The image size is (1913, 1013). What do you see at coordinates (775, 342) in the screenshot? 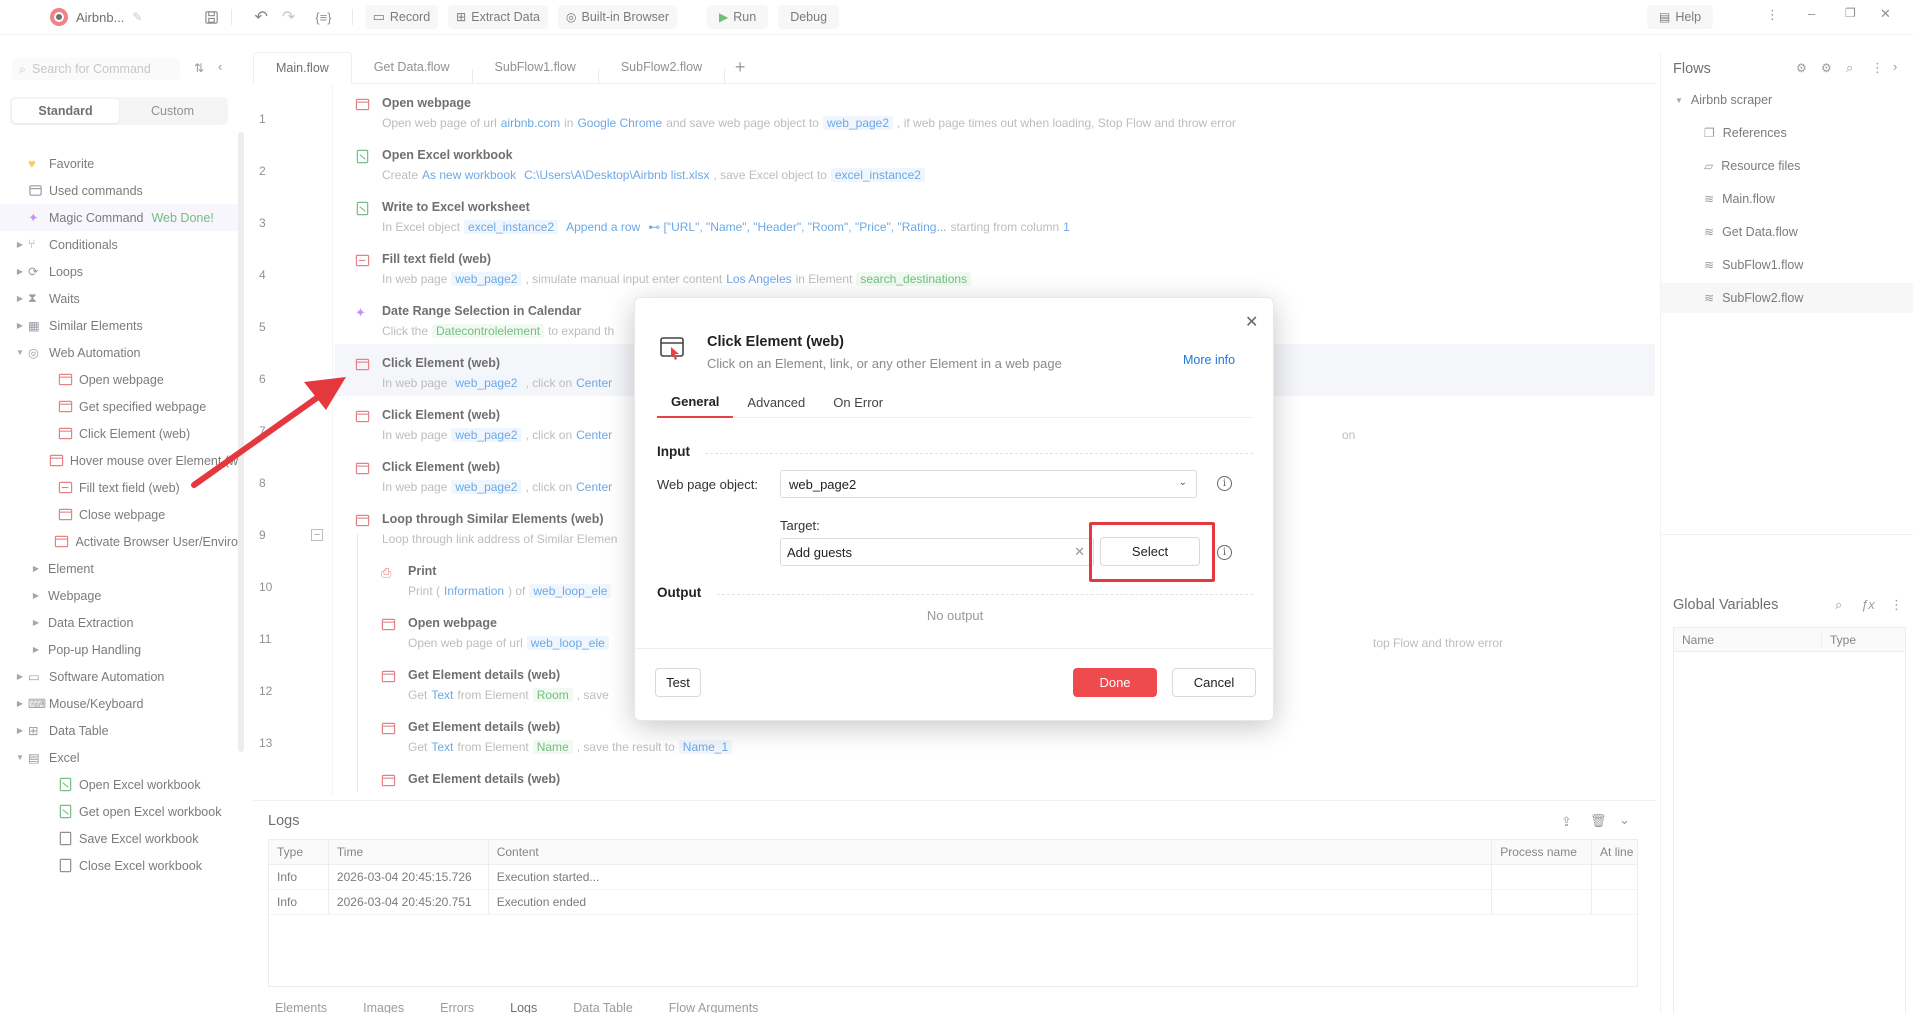
I see `dialog-title: Click Element (web)` at bounding box center [775, 342].